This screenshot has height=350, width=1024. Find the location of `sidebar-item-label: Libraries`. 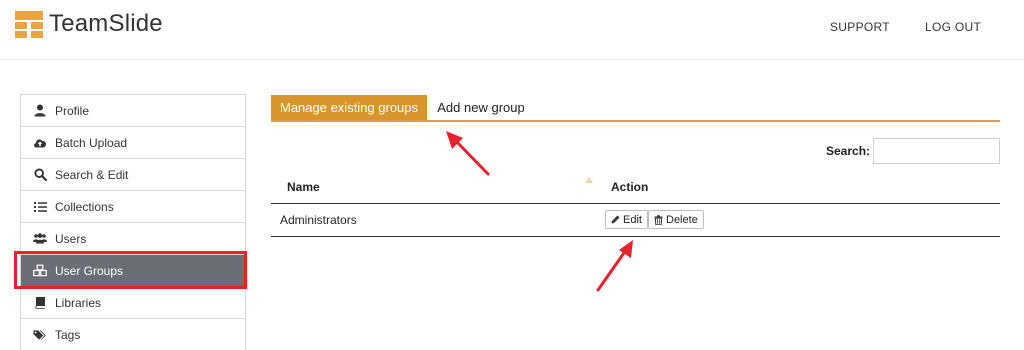

sidebar-item-label: Libraries is located at coordinates (78, 302).